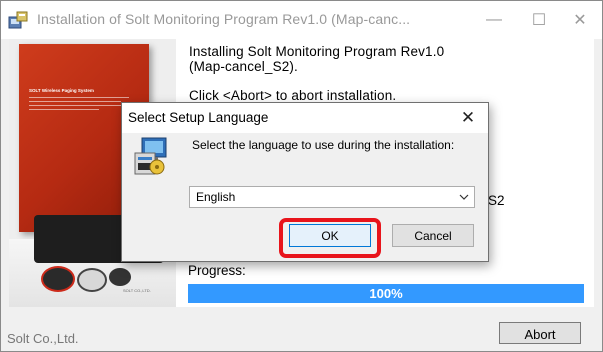  I want to click on abort-instruction: Click <Abort> to abort installation., so click(293, 95).